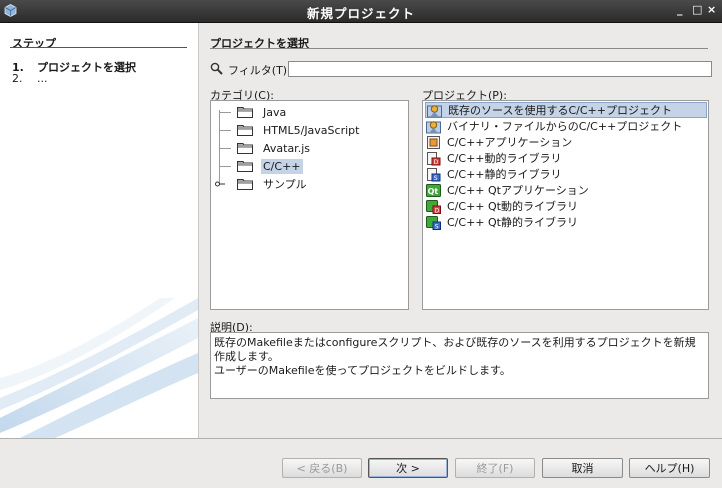 The image size is (722, 488). I want to click on qt-app-icon: Qt, so click(433, 190).